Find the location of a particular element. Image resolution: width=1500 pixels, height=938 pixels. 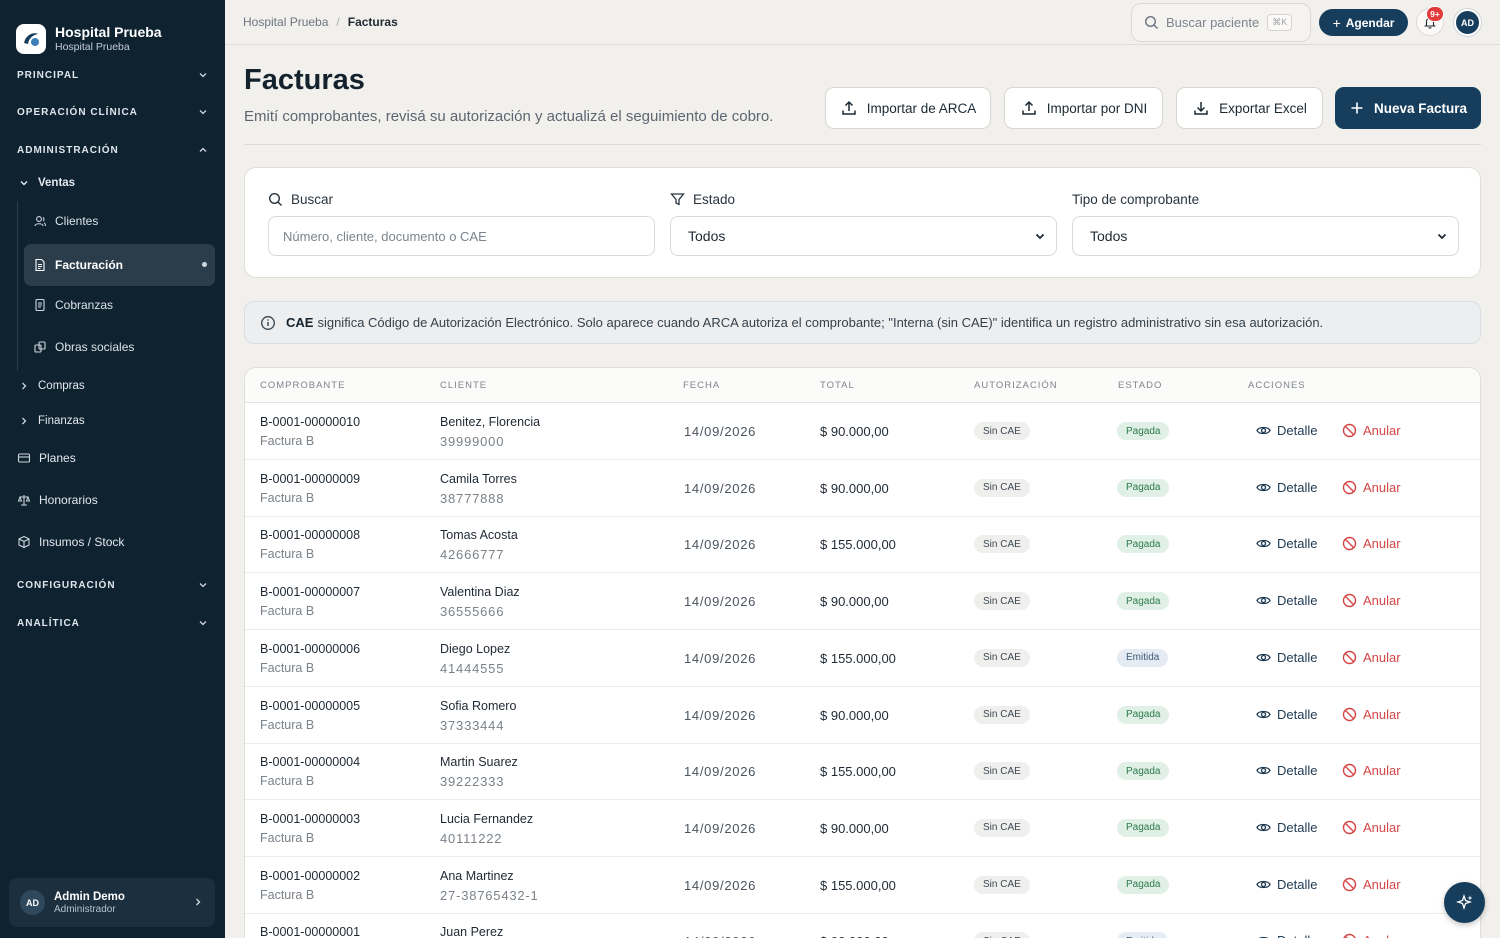

client-name: Lucia Fernandez is located at coordinates (487, 818).